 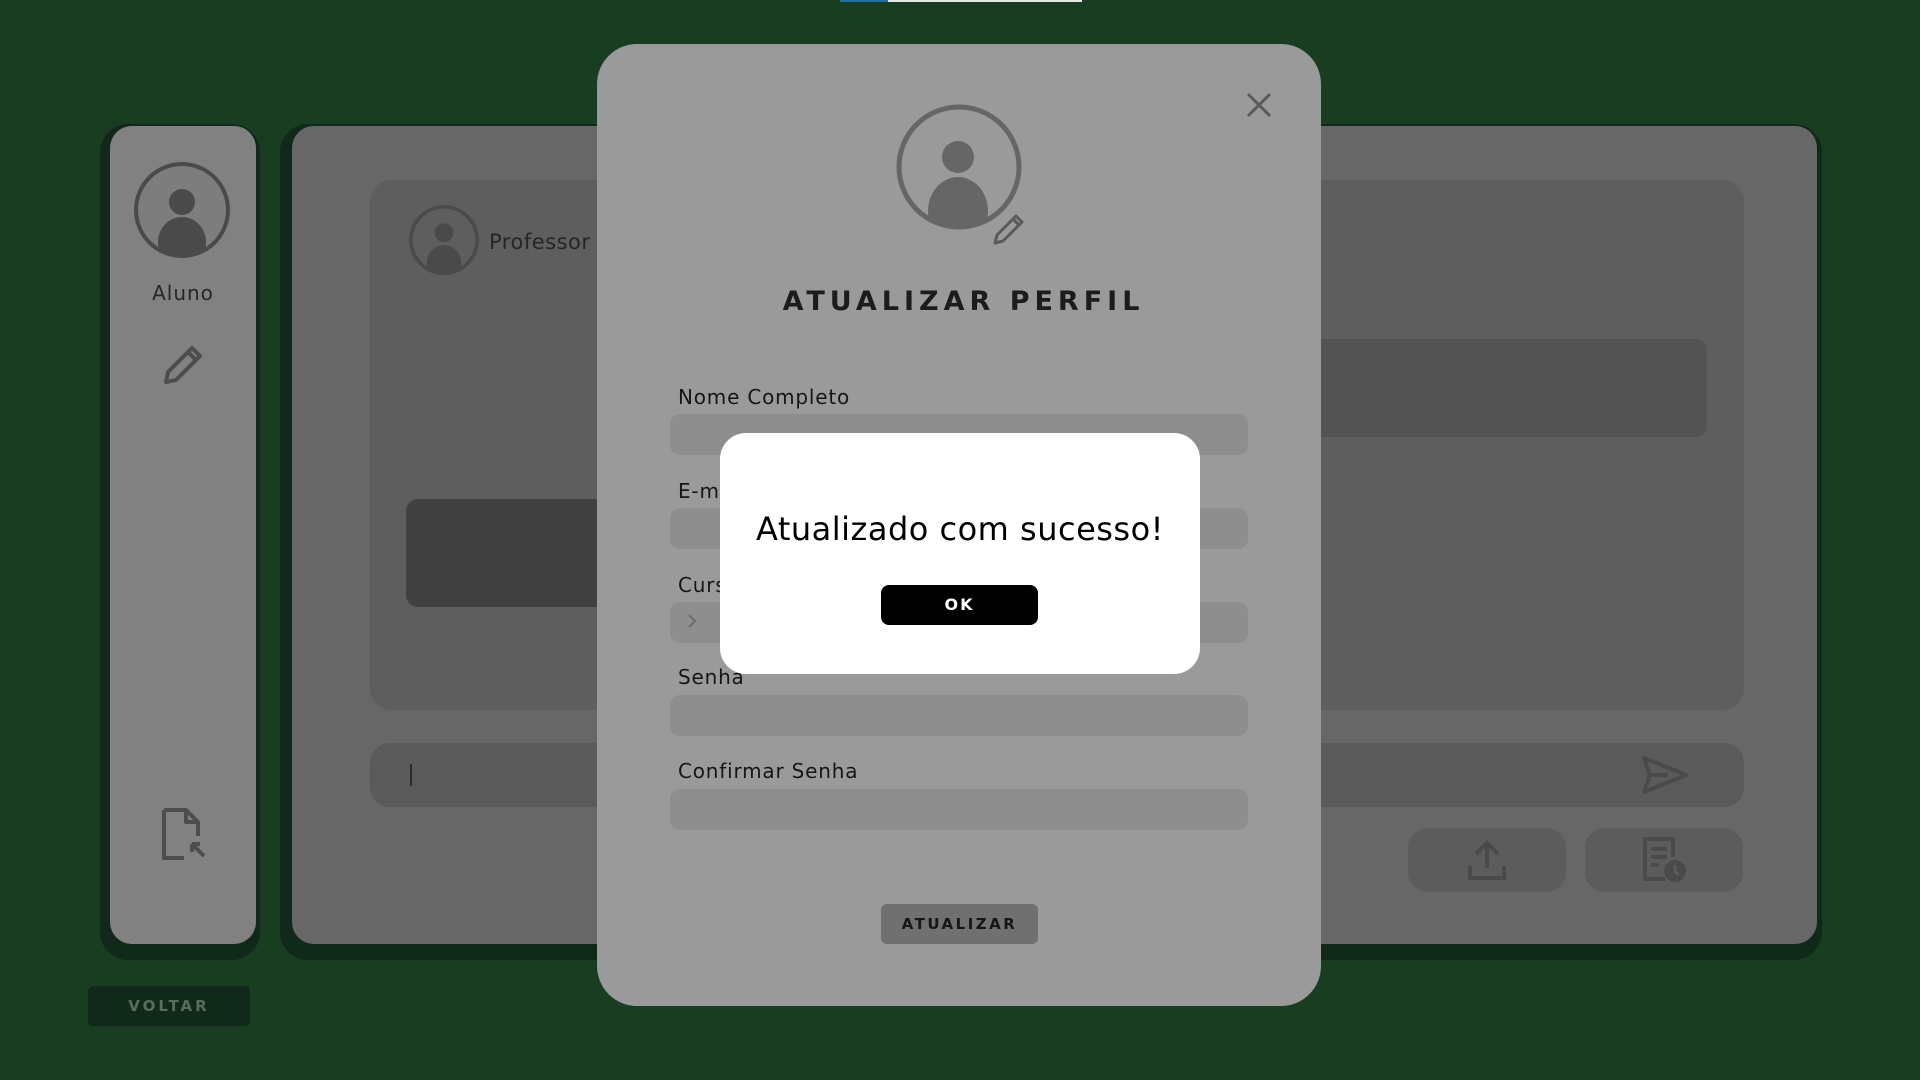 I want to click on back-button: VOLTAR, so click(x=169, y=1006).